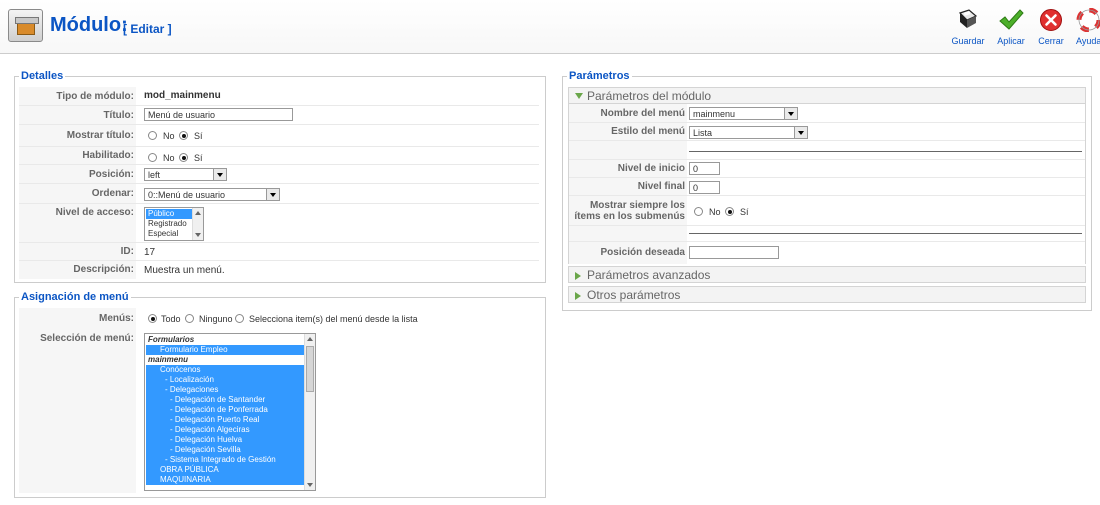 Image resolution: width=1100 pixels, height=505 pixels. Describe the element at coordinates (225, 390) in the screenshot. I see `menu-item: - Delegaciones` at that location.